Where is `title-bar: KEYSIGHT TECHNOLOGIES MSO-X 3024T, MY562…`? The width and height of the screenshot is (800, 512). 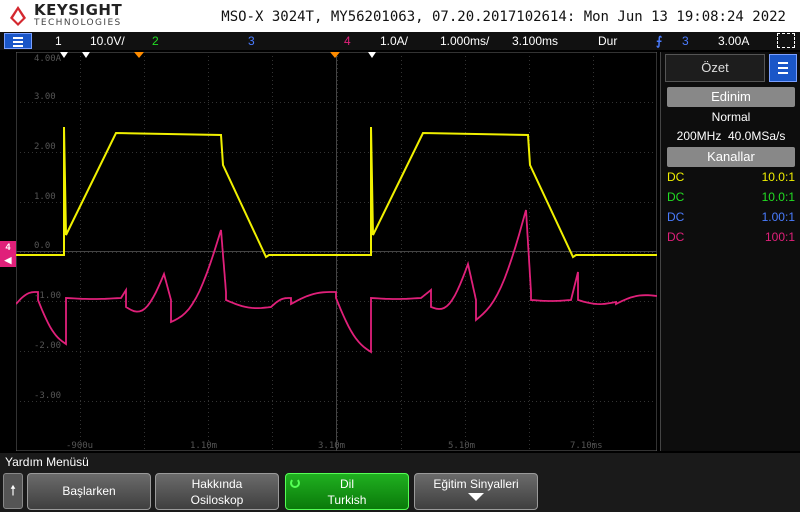 title-bar: KEYSIGHT TECHNOLOGIES MSO-X 3024T, MY562… is located at coordinates (400, 16).